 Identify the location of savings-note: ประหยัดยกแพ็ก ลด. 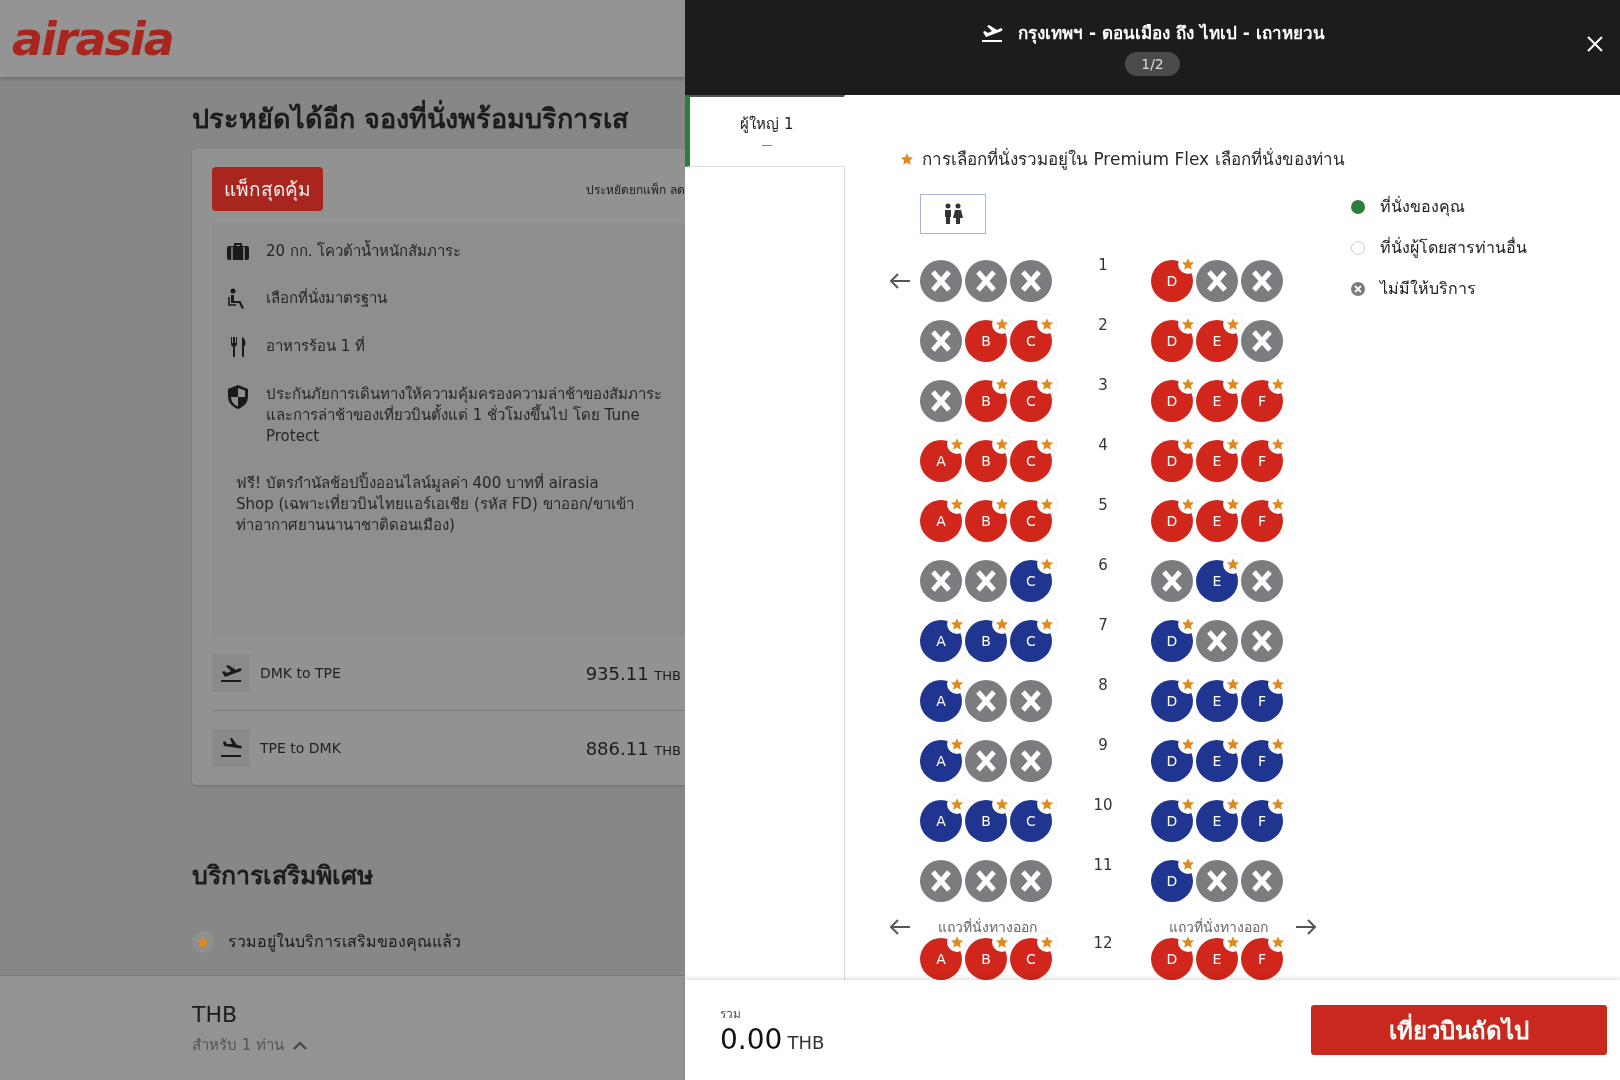
(635, 190).